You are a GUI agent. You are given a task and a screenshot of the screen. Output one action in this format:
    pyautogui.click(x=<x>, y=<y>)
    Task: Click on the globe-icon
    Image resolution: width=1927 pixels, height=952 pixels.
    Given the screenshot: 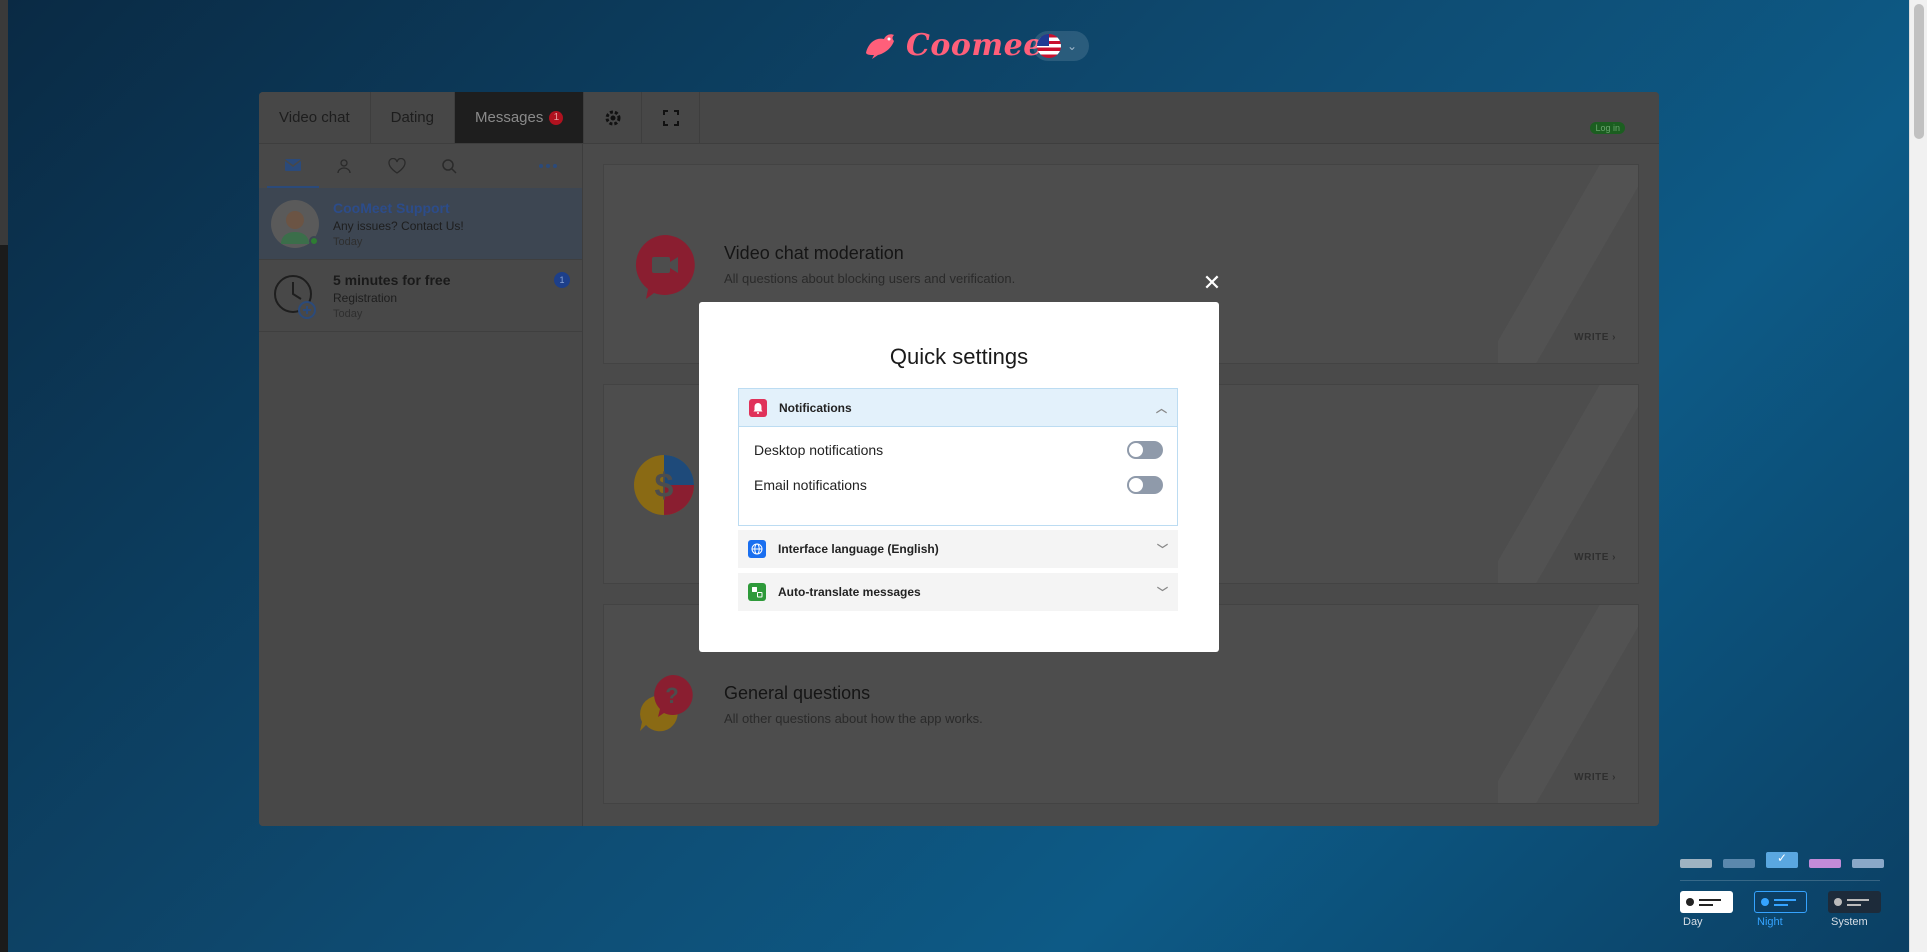 What is the action you would take?
    pyautogui.click(x=757, y=549)
    